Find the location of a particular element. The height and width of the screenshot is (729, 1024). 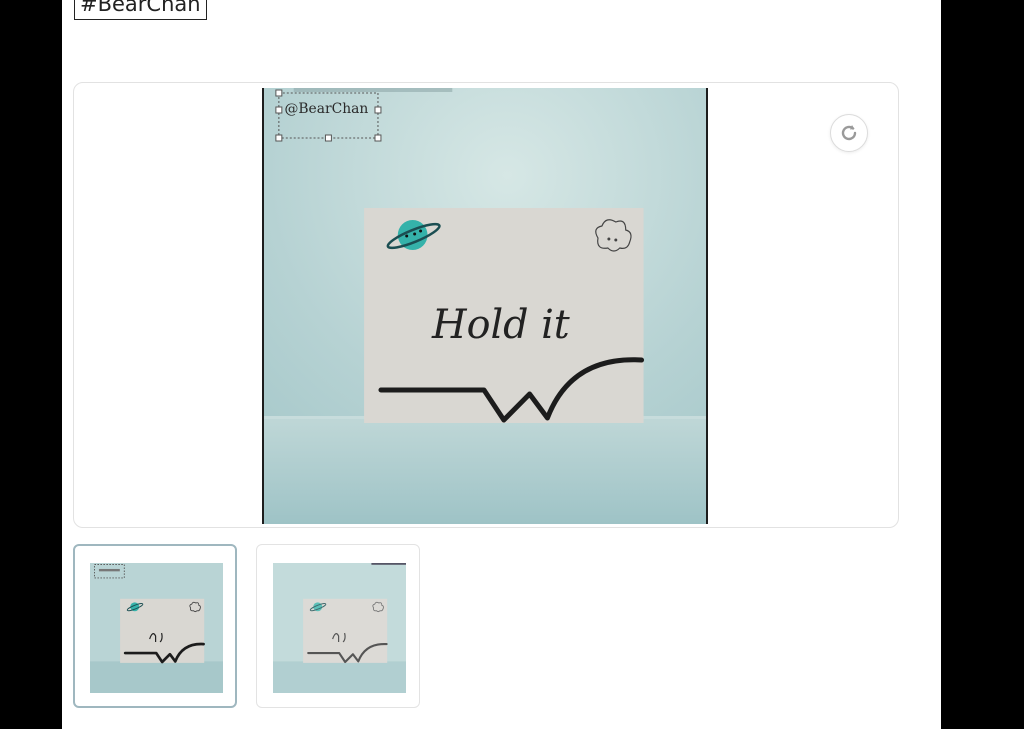

rotate-button is located at coordinates (849, 133).